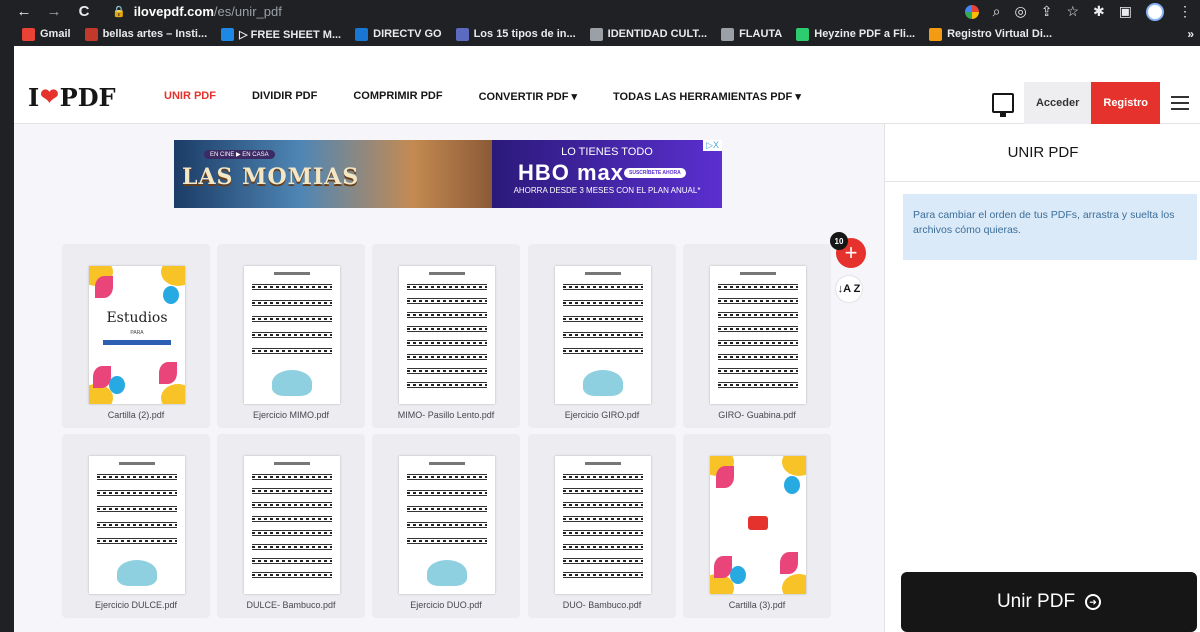  I want to click on bookmark-item: Gmail, so click(46, 34).